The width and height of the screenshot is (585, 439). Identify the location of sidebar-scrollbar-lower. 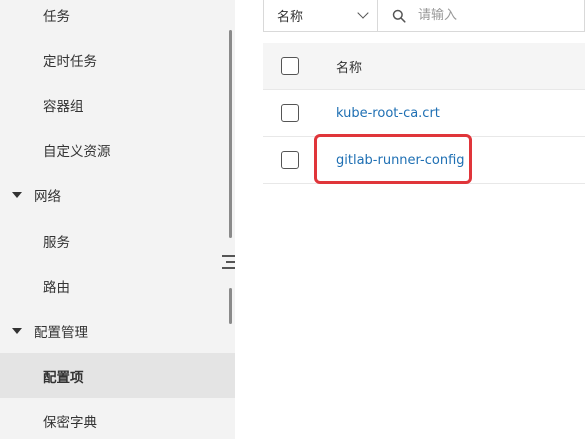
(230, 306).